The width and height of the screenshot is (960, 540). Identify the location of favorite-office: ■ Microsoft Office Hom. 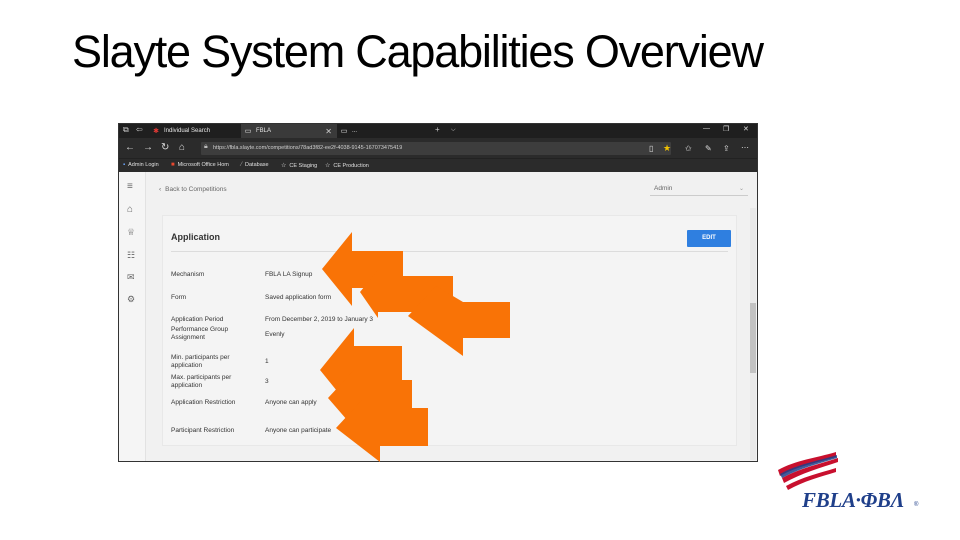
(200, 165).